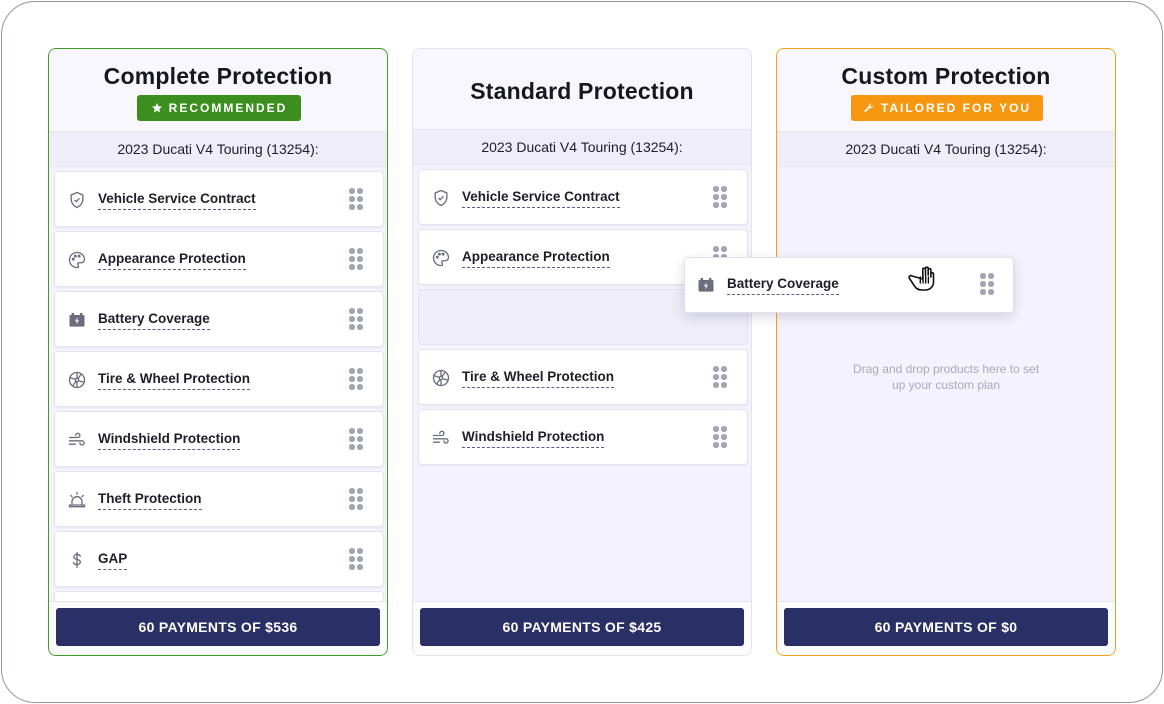  Describe the element at coordinates (150, 500) in the screenshot. I see `product-label: Theft Protection` at that location.